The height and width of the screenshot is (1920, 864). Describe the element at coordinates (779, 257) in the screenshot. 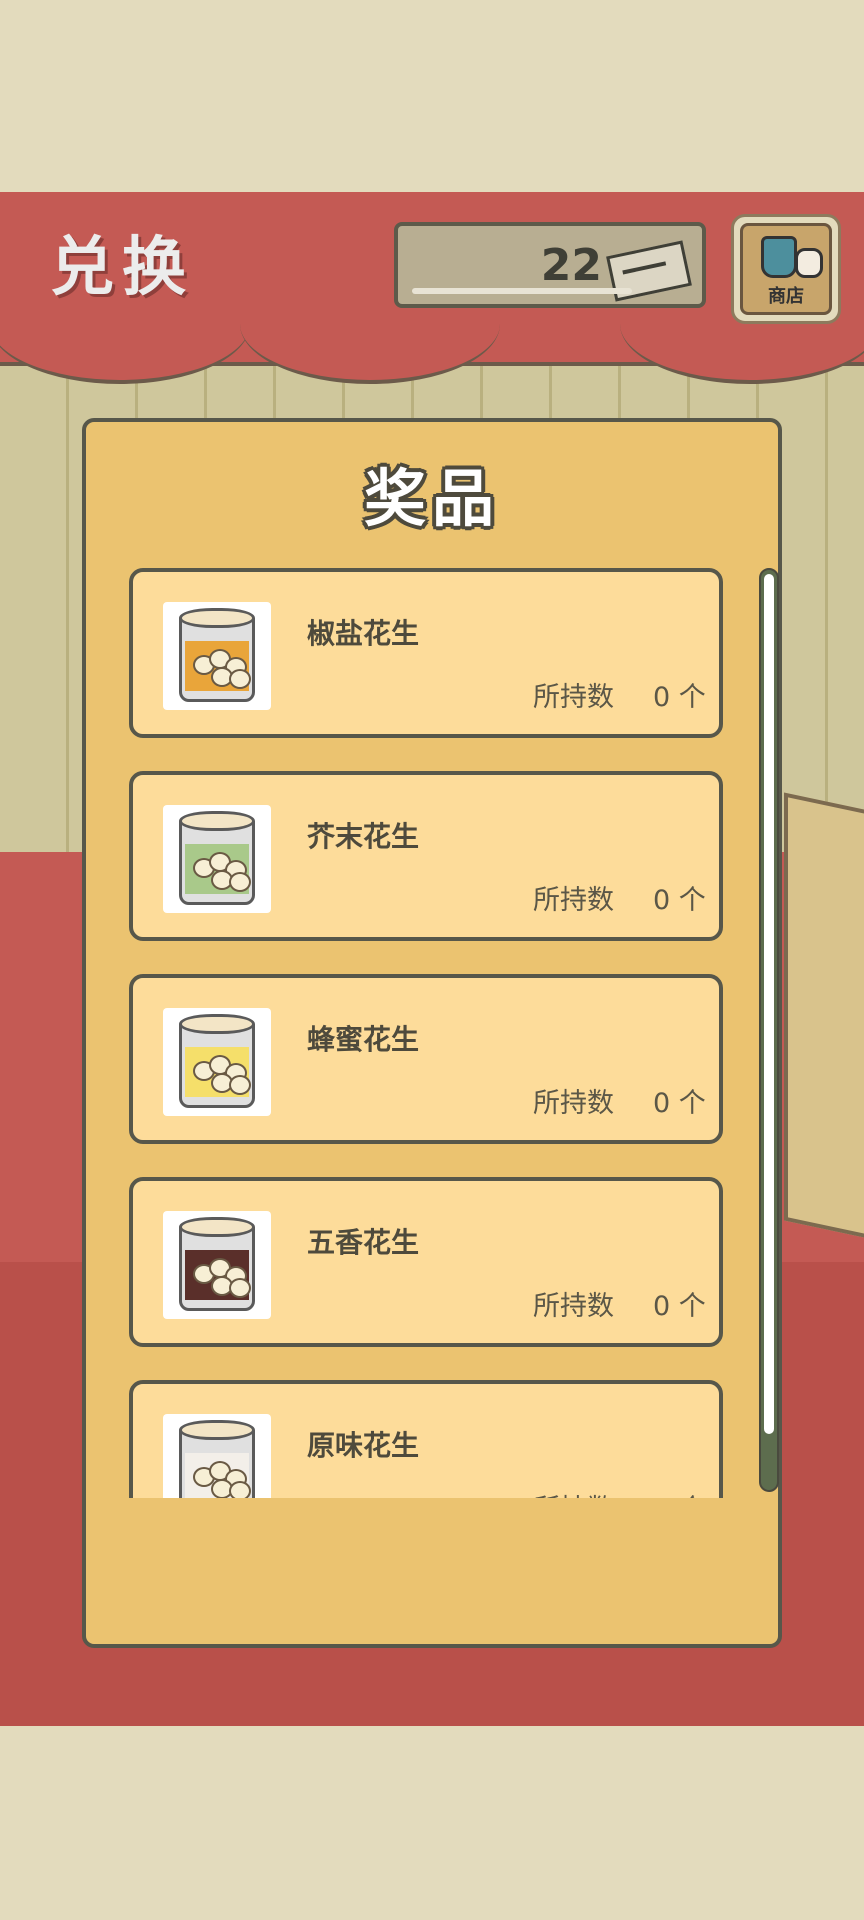

I see `bag-icon` at that location.